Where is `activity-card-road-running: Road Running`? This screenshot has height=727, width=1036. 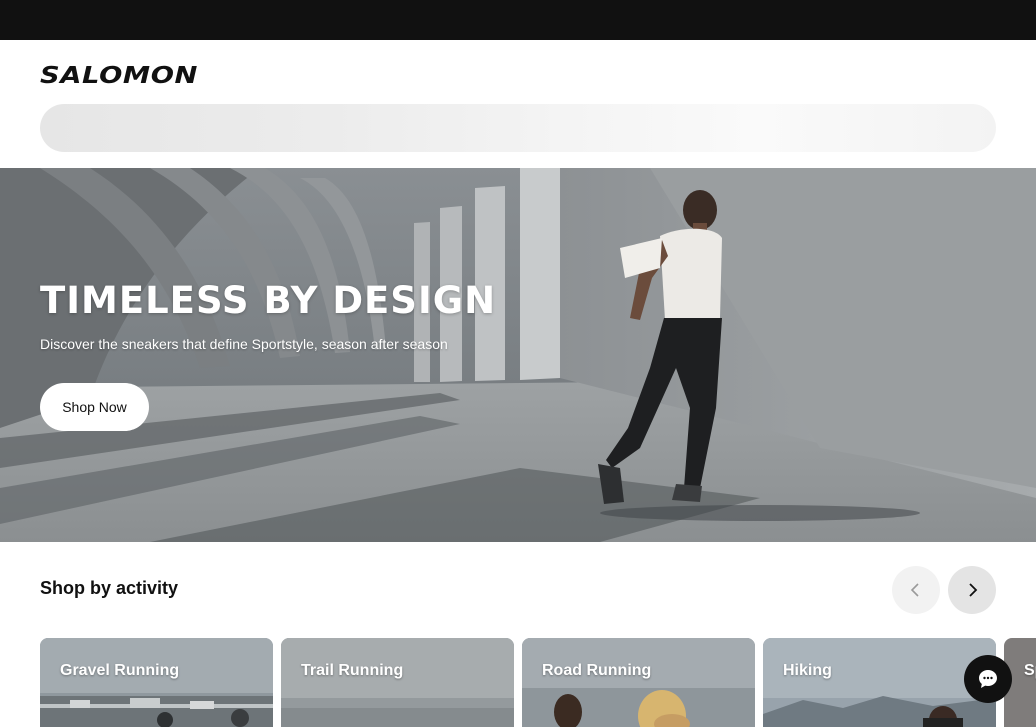 activity-card-road-running: Road Running is located at coordinates (638, 682).